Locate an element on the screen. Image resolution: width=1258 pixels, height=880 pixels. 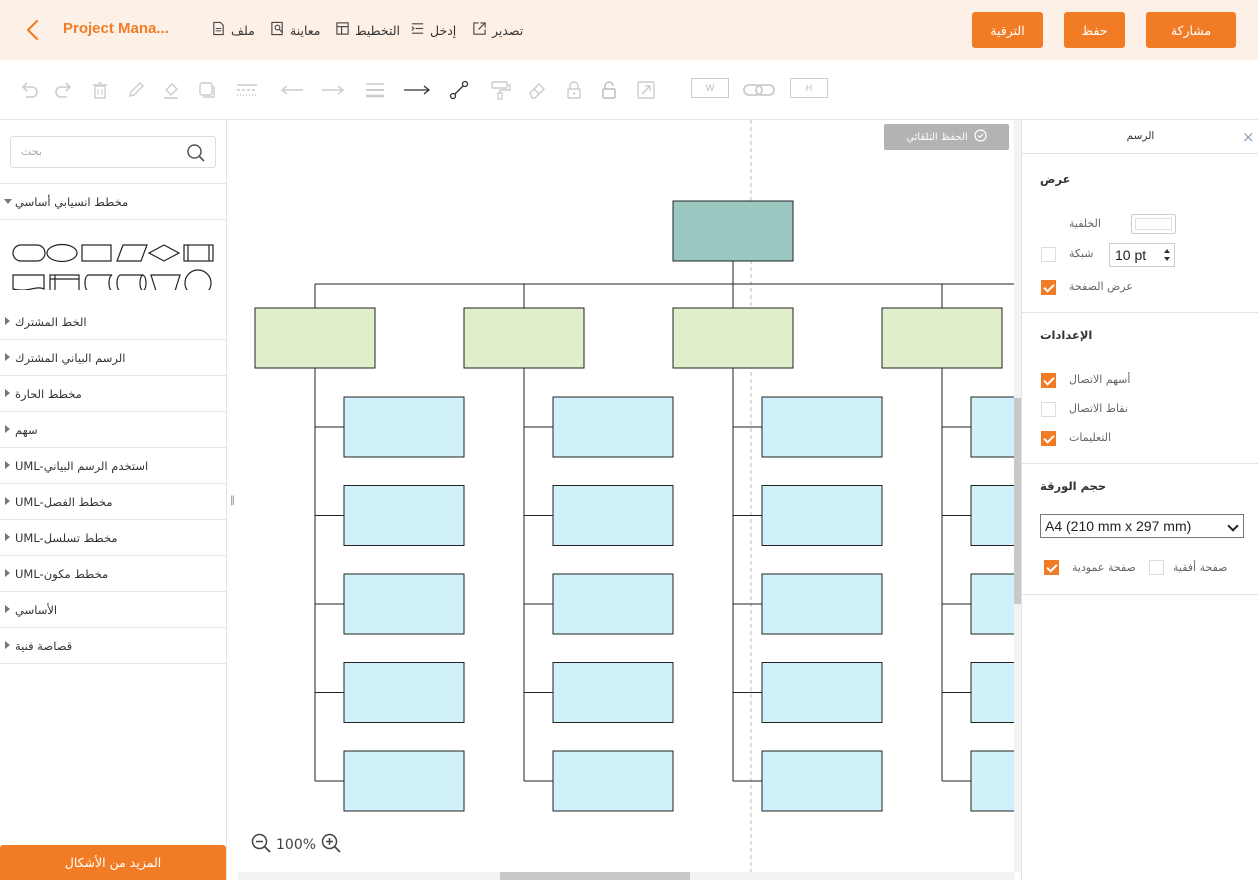
display-heading: عرض is located at coordinates (1055, 179).